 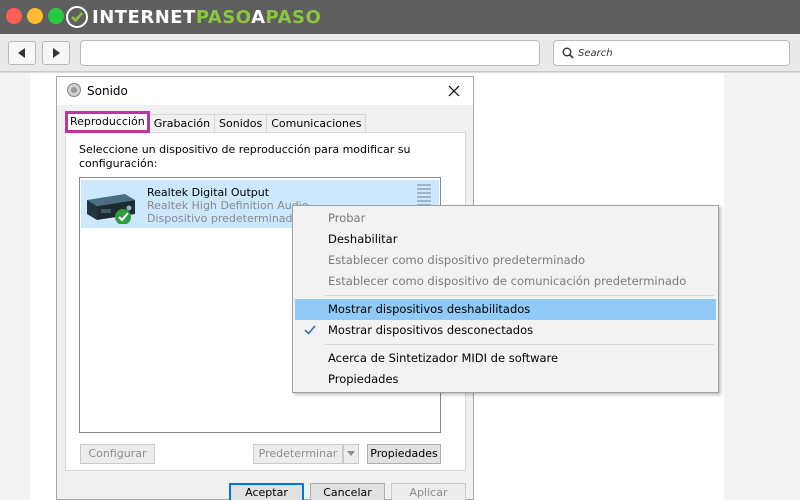 What do you see at coordinates (400, 17) in the screenshot?
I see `browser-title-bar: INTERNETPASOAPASO` at bounding box center [400, 17].